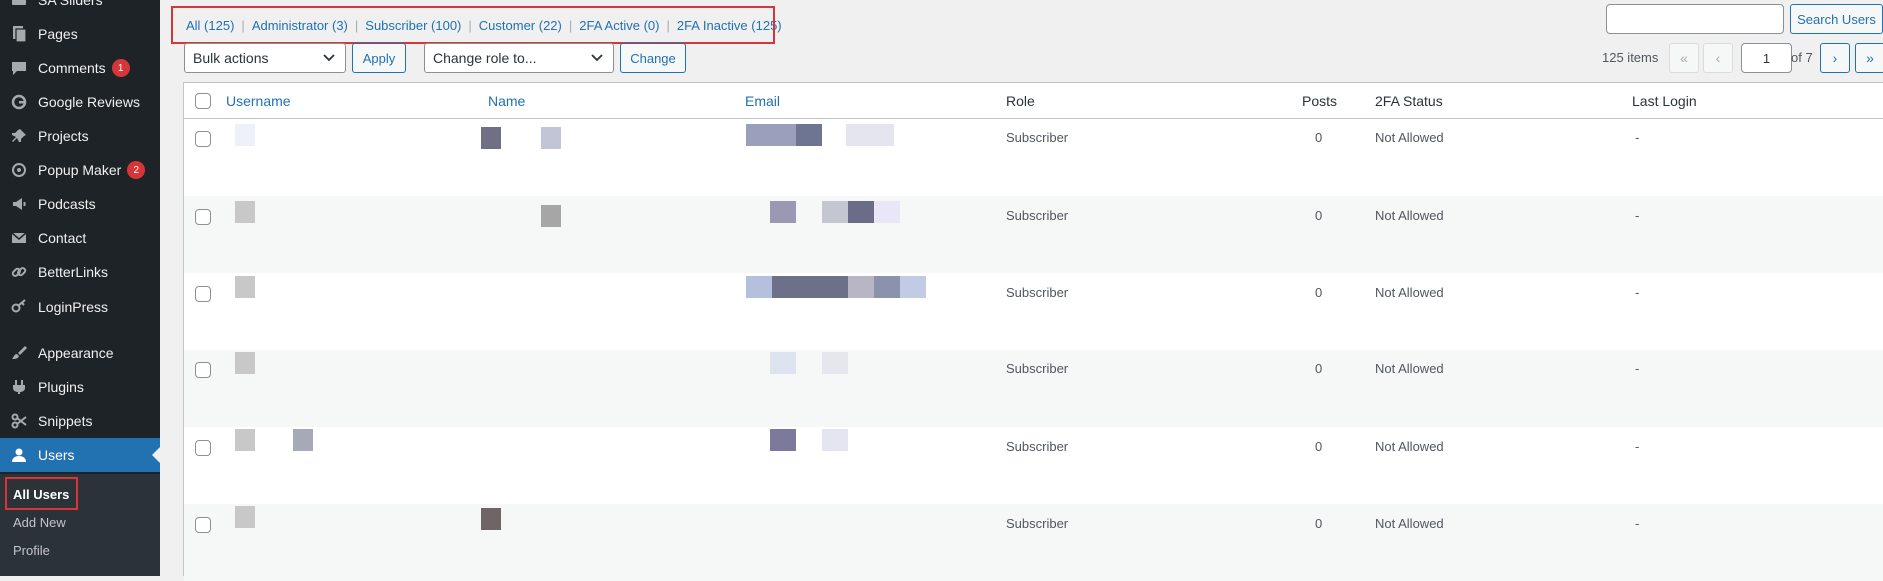  I want to click on items-count: 125 items, so click(1630, 57).